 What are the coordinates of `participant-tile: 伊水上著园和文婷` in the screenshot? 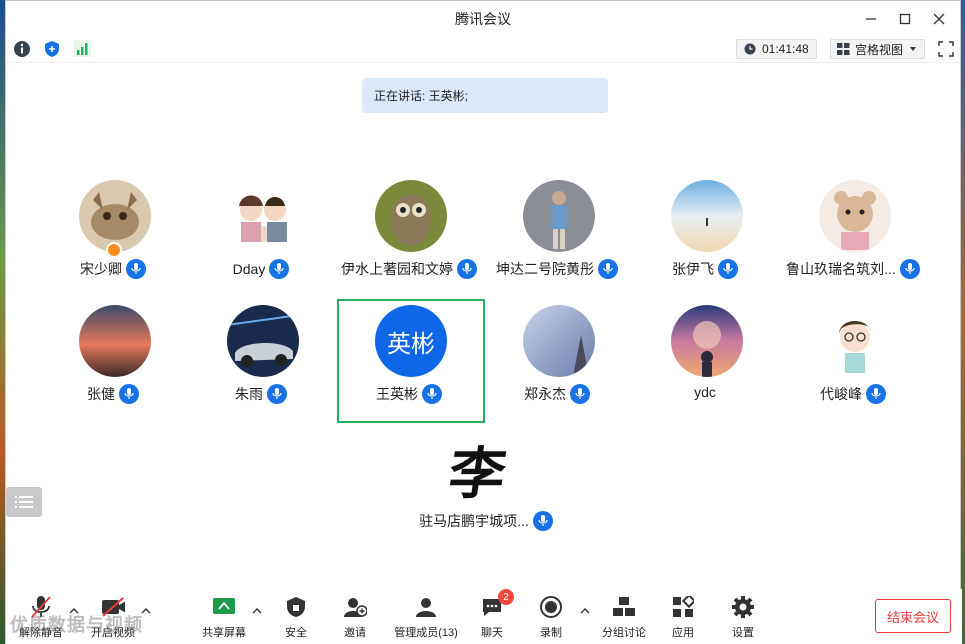 It's located at (409, 240).